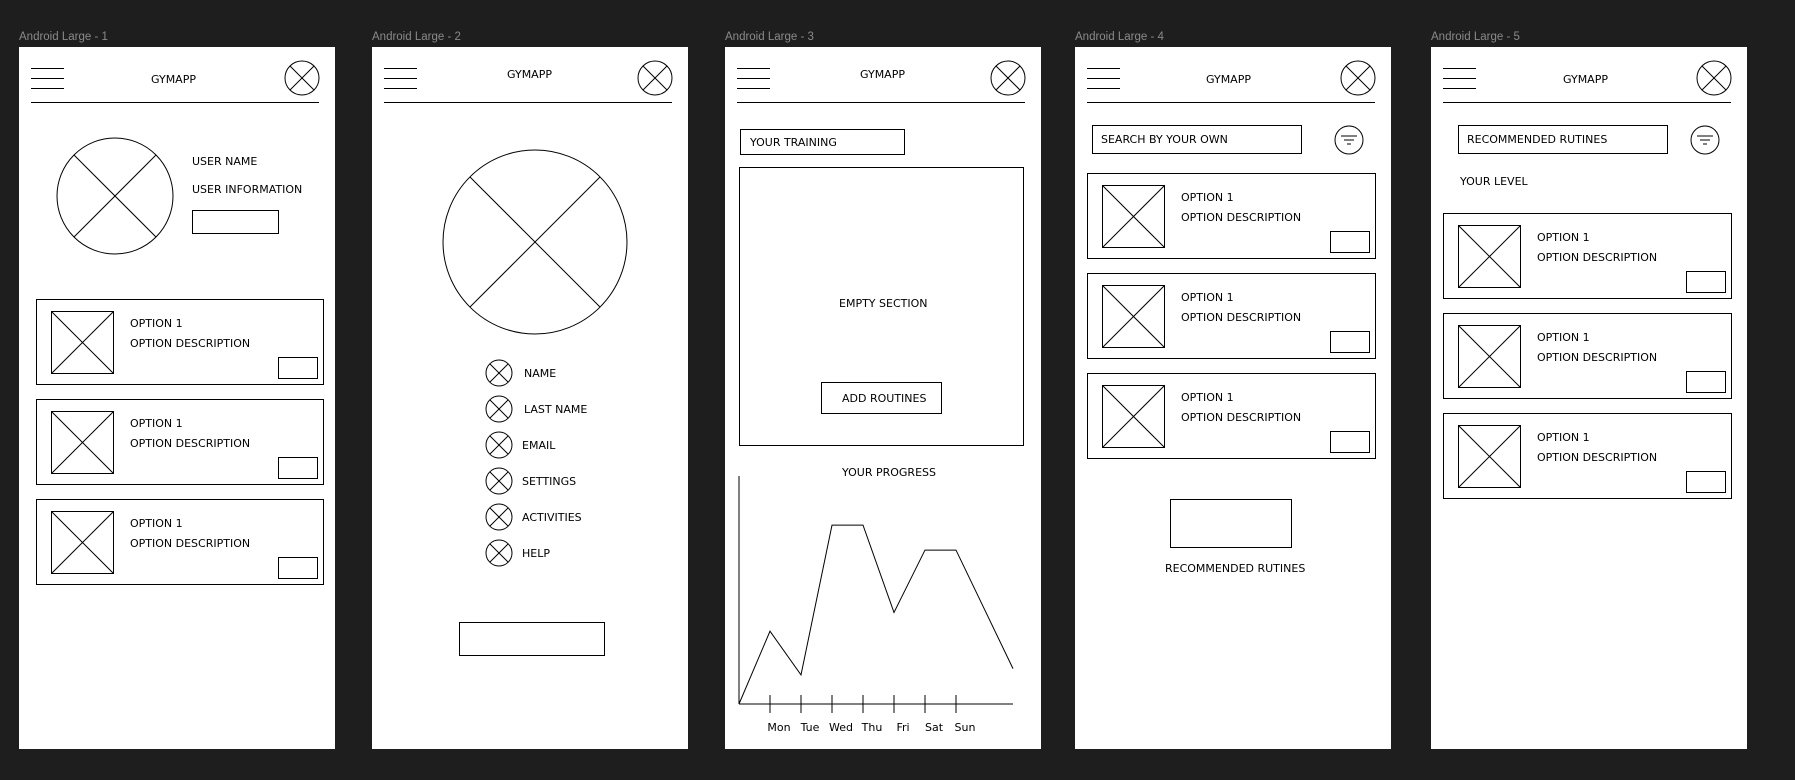 The height and width of the screenshot is (780, 1795). I want to click on add-routines-button: ADD ROUTINES, so click(881, 398).